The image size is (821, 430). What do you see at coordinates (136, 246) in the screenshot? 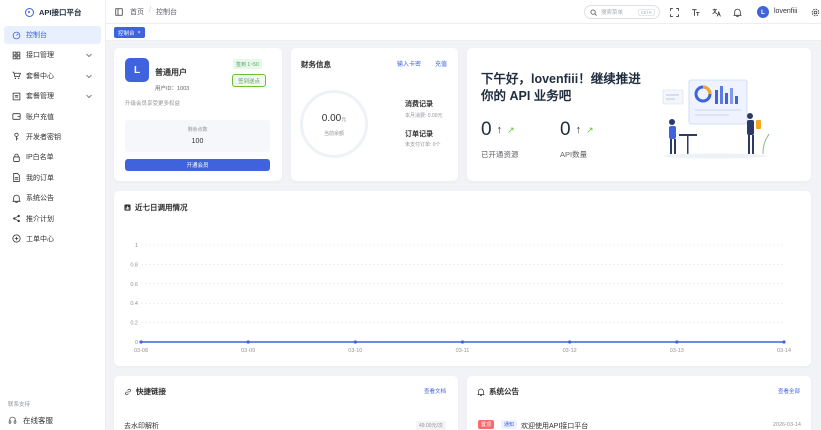
I see `y-tick-label: 1` at bounding box center [136, 246].